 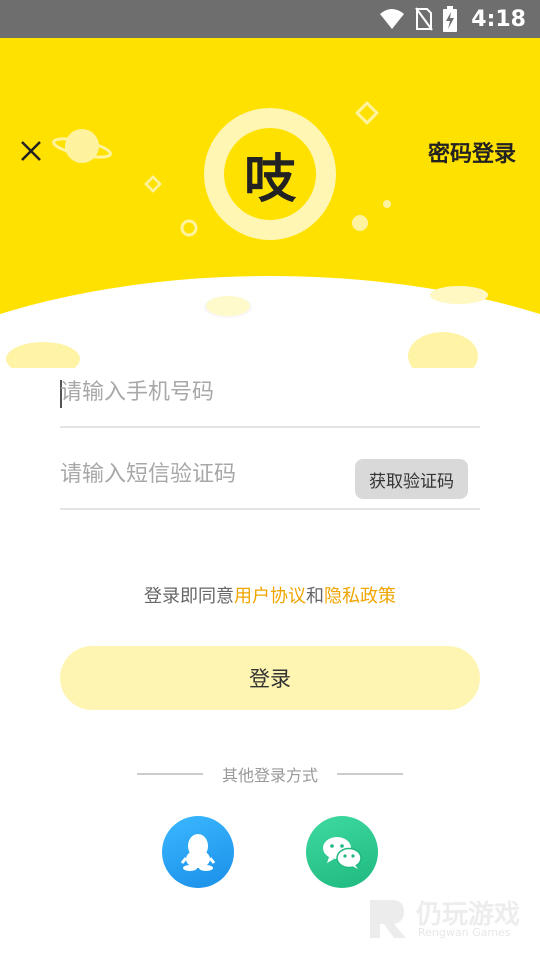 I want to click on no-sim-icon, so click(x=424, y=19).